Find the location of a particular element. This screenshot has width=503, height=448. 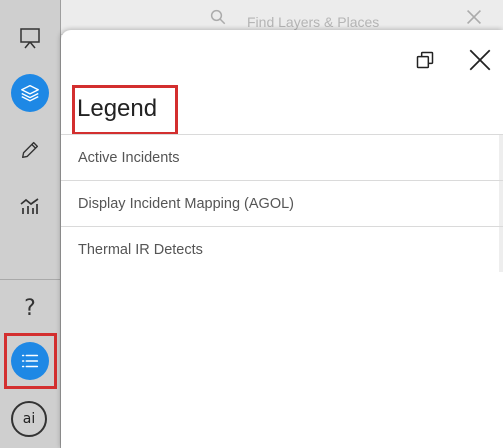

layers-icon is located at coordinates (30, 93).